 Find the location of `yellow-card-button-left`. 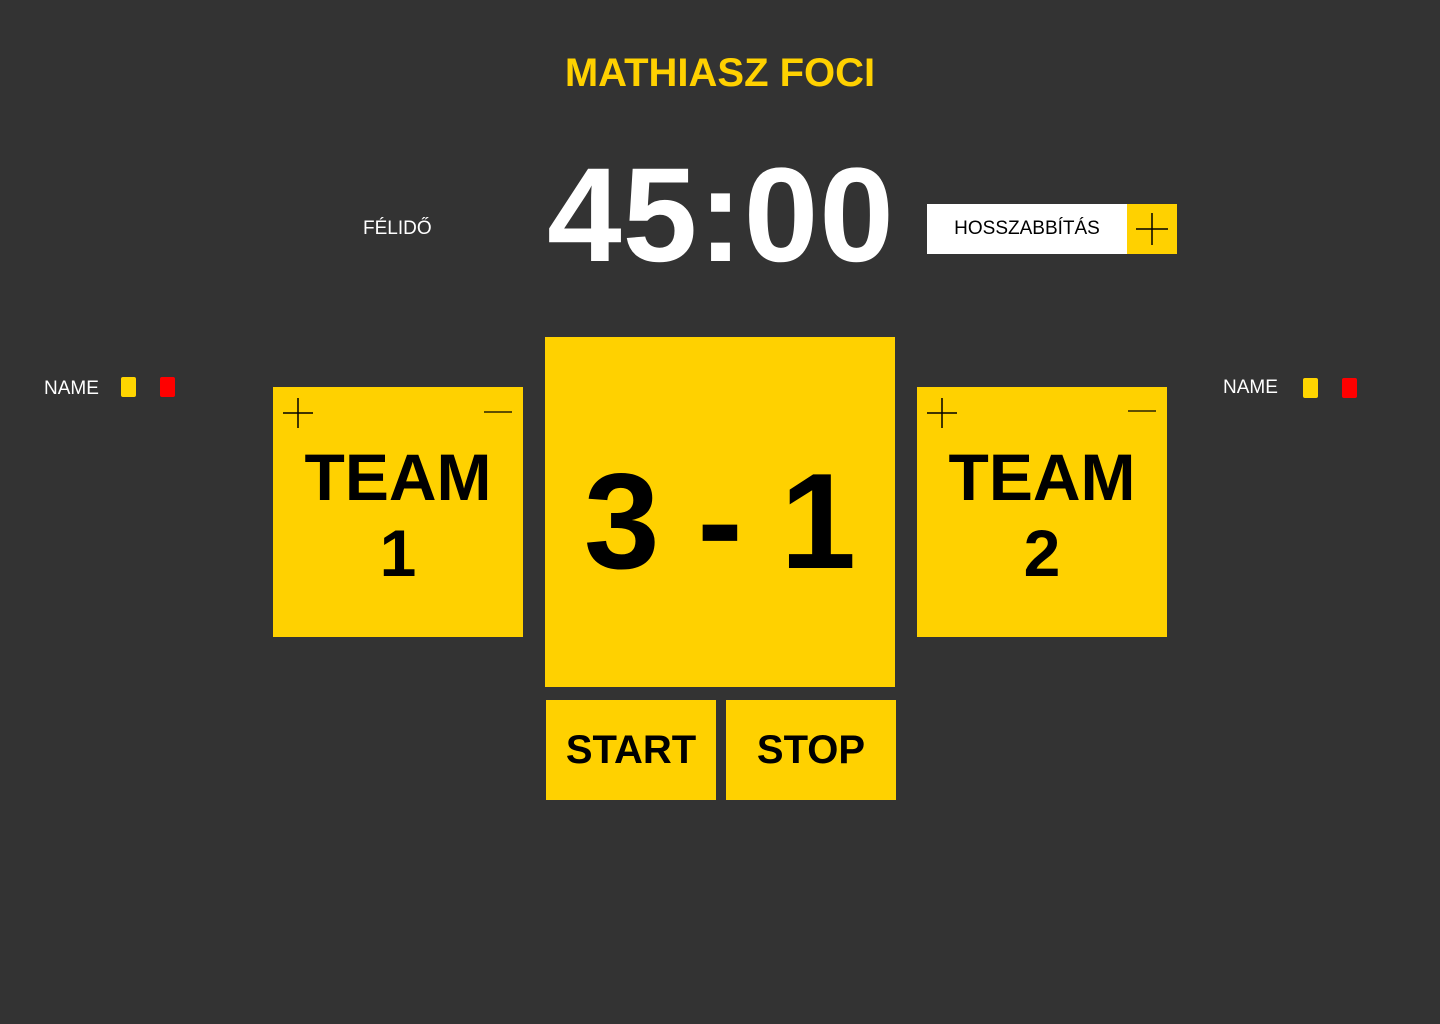

yellow-card-button-left is located at coordinates (128, 387).